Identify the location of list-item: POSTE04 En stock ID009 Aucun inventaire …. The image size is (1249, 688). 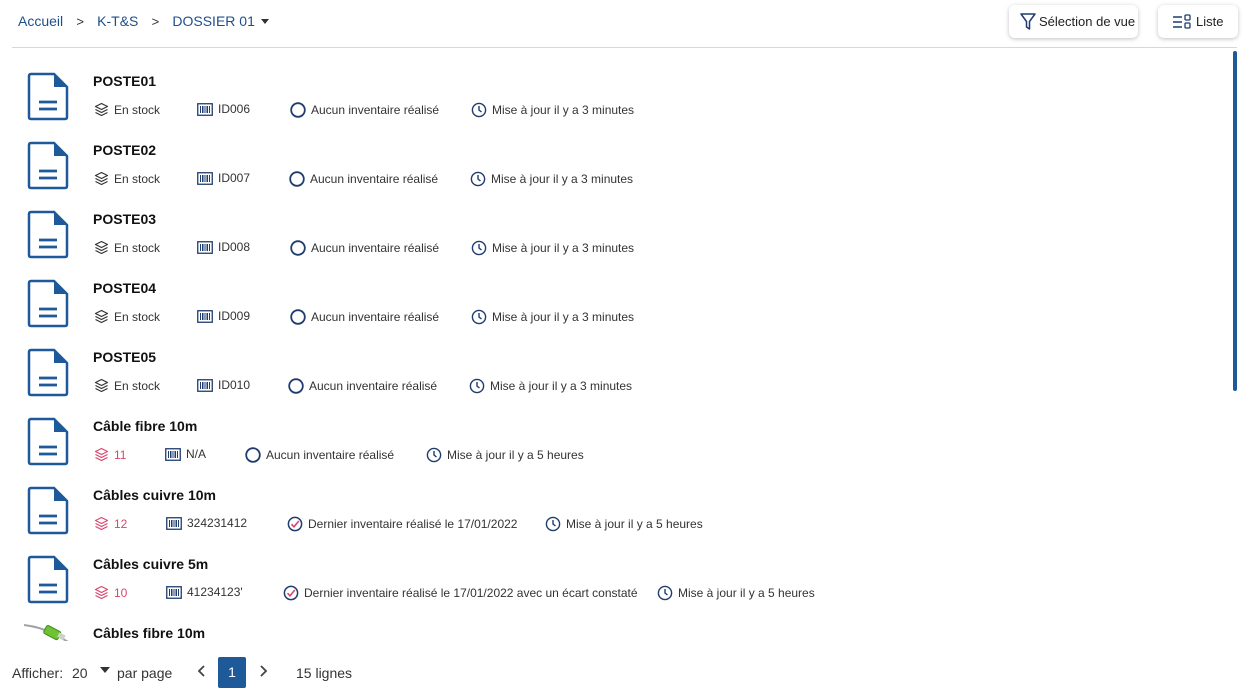
(615, 292).